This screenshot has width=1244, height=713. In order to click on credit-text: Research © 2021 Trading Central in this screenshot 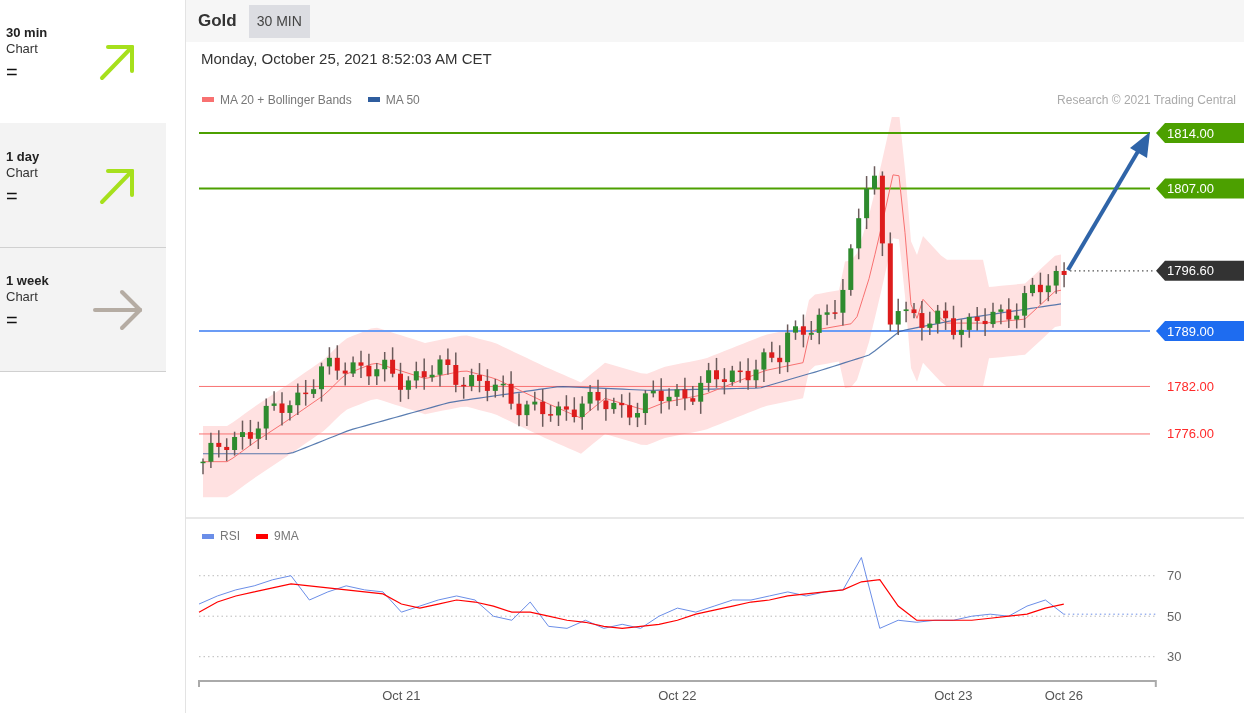, I will do `click(1146, 100)`.